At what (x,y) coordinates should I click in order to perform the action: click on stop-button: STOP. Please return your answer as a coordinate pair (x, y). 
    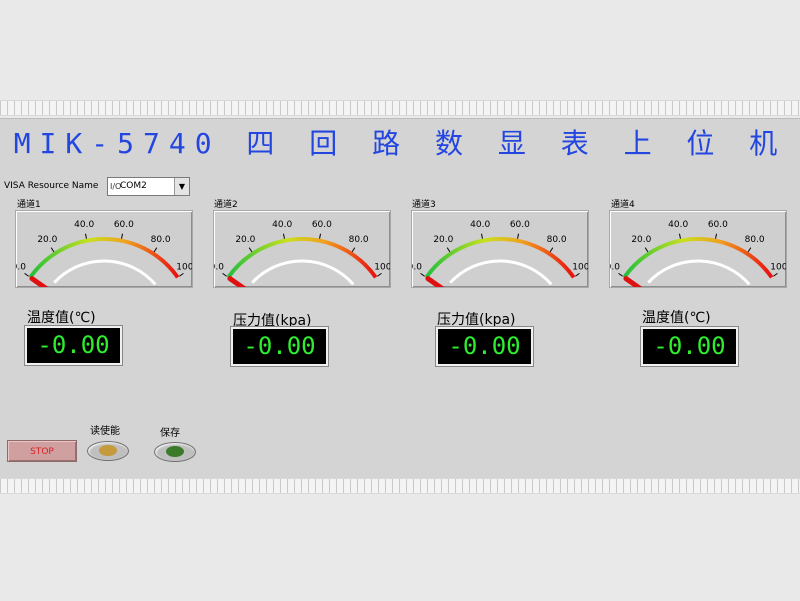
    Looking at the image, I should click on (42, 451).